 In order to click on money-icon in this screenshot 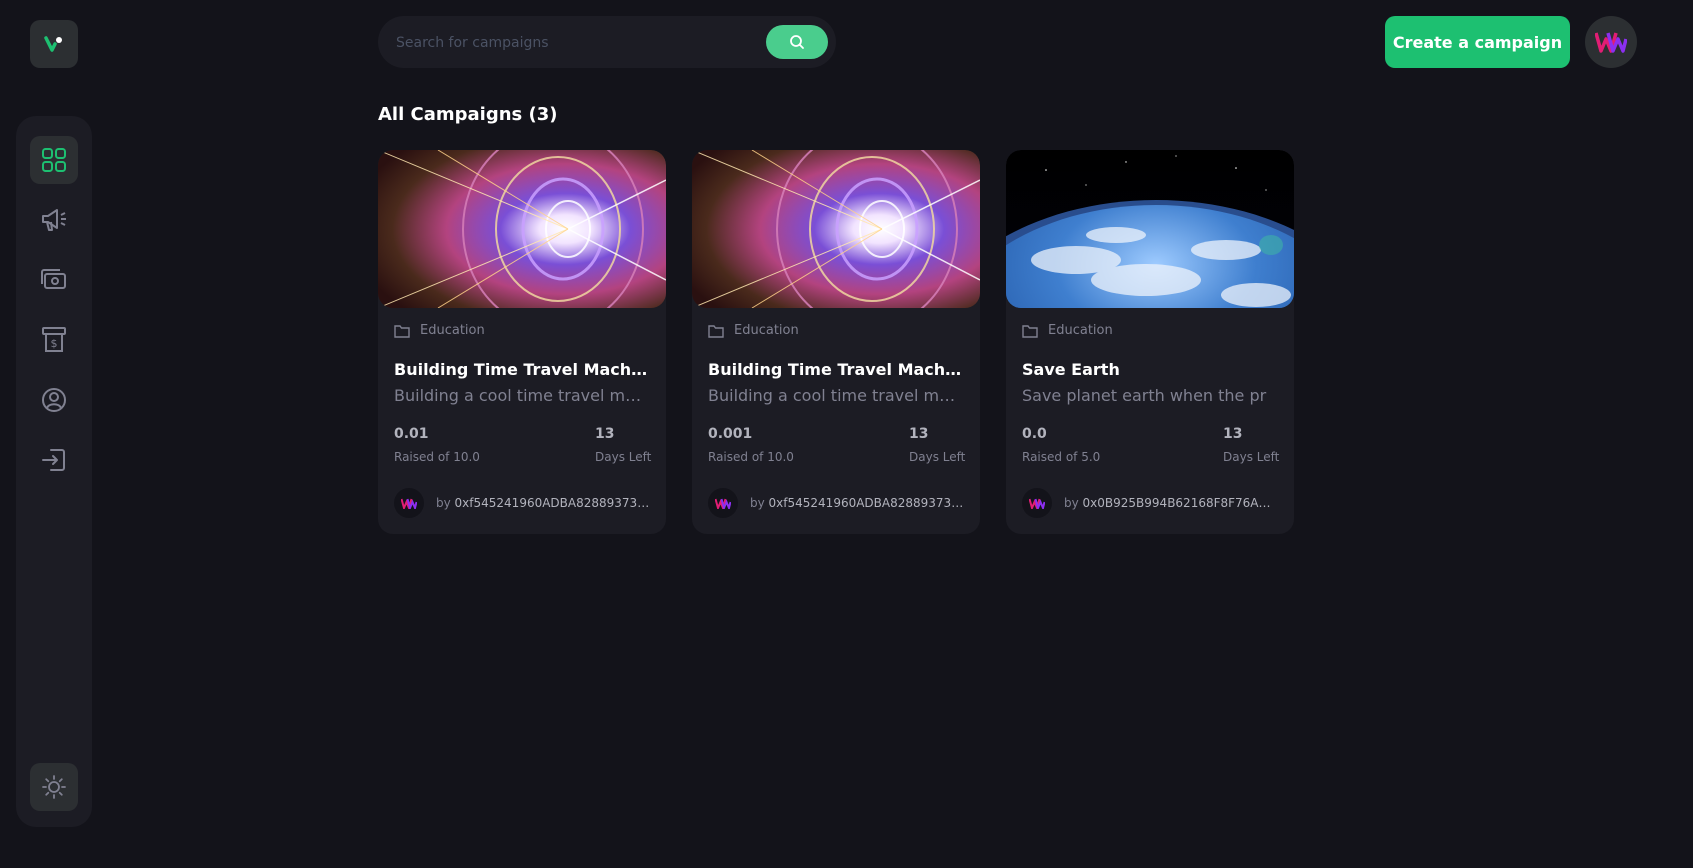, I will do `click(53, 279)`.